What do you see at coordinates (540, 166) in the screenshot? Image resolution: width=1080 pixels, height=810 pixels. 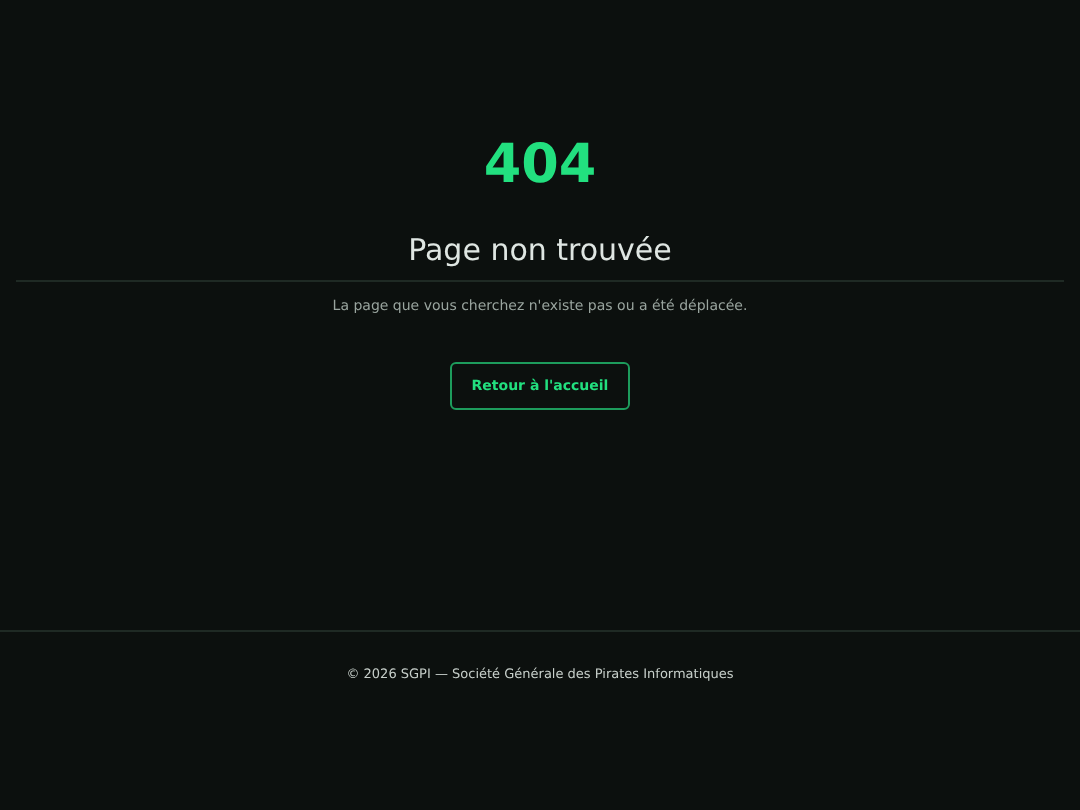 I see `error-code: 404` at bounding box center [540, 166].